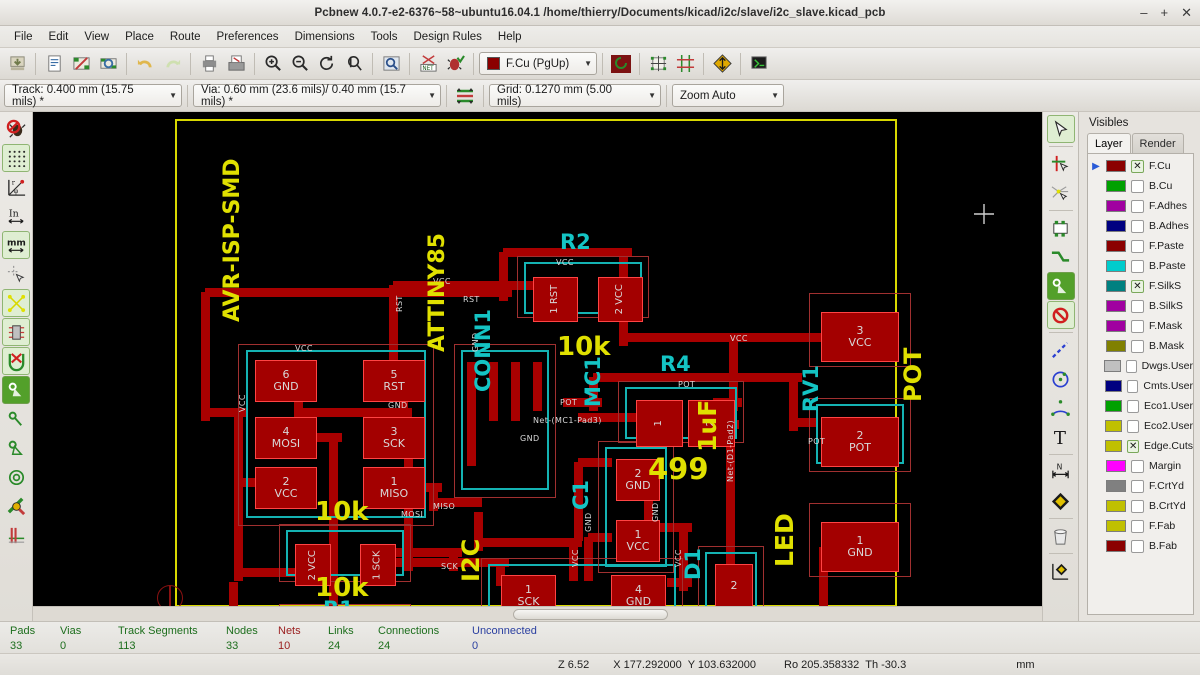 The height and width of the screenshot is (675, 1200). I want to click on layer-row-eco2-user: Eco2.User, so click(1140, 426).